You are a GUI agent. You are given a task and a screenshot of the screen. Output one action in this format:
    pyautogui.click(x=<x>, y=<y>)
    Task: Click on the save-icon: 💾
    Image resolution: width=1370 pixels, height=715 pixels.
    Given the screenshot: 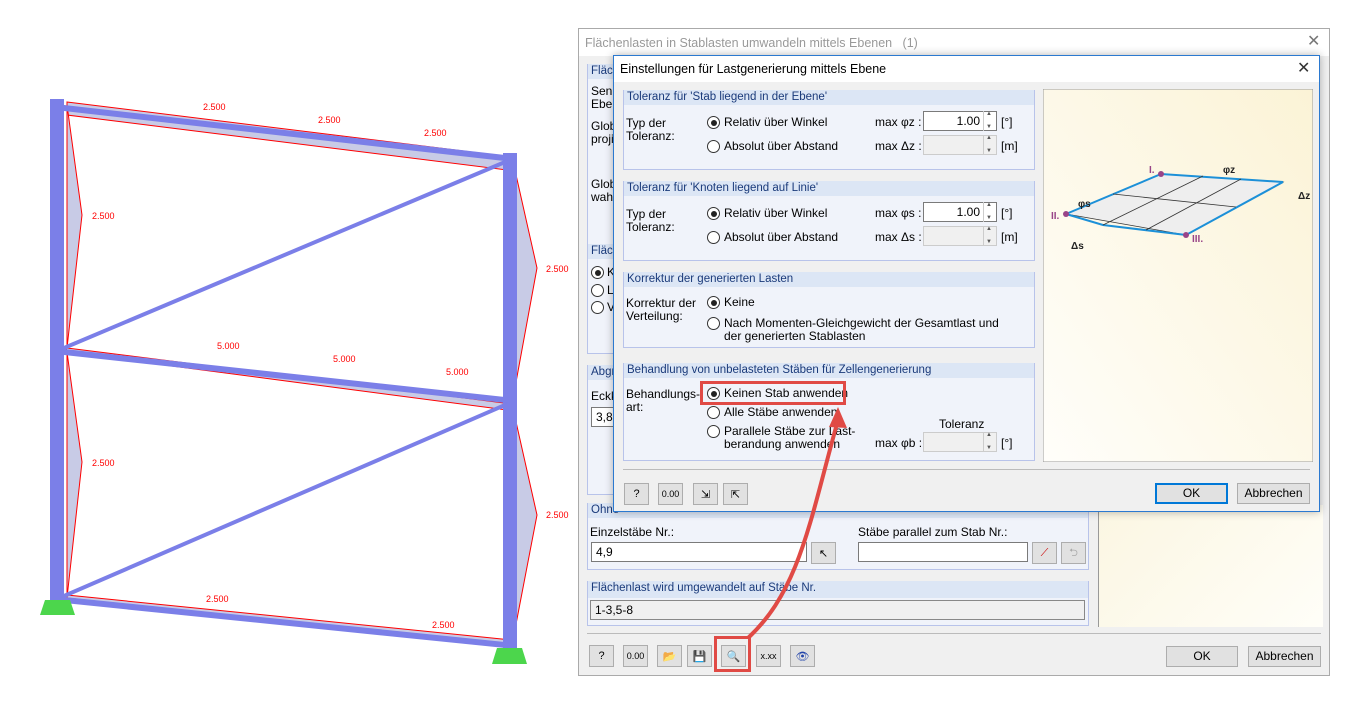 What is the action you would take?
    pyautogui.click(x=699, y=656)
    